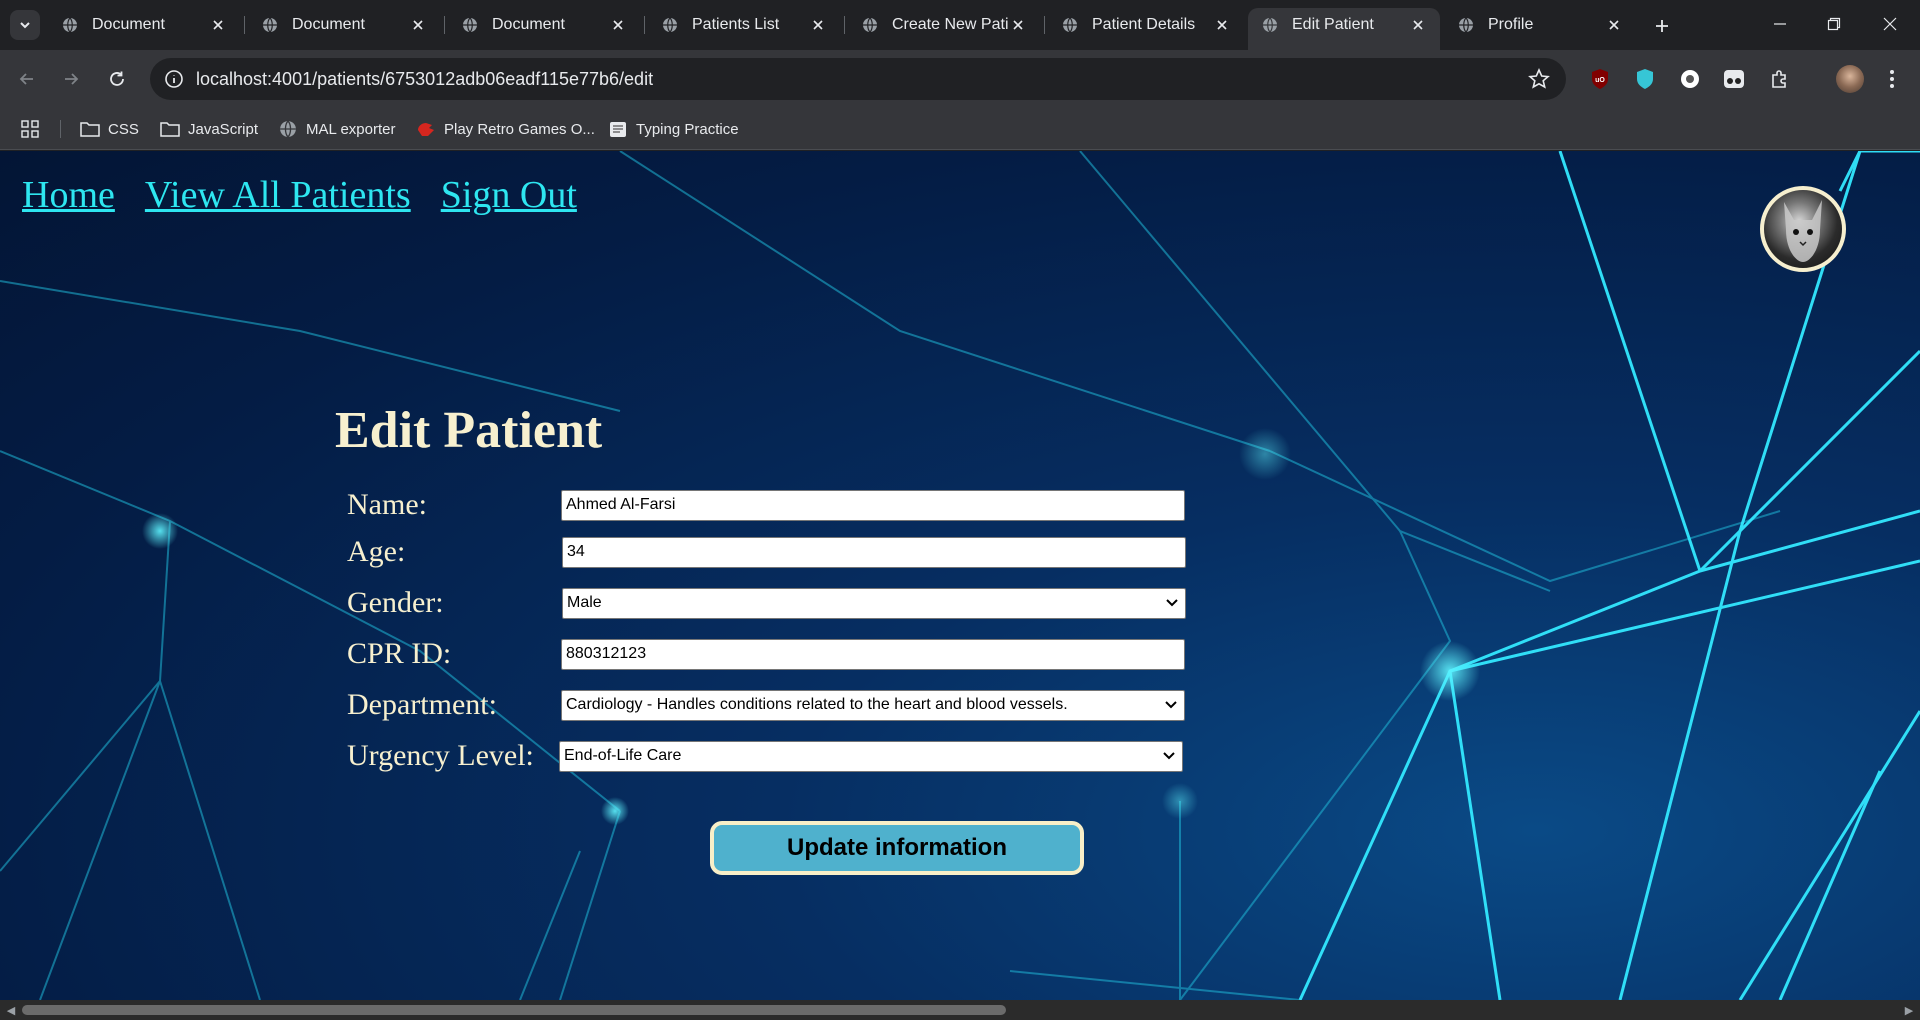  What do you see at coordinates (584, 602) in the screenshot?
I see `gender-selected-value: Male` at bounding box center [584, 602].